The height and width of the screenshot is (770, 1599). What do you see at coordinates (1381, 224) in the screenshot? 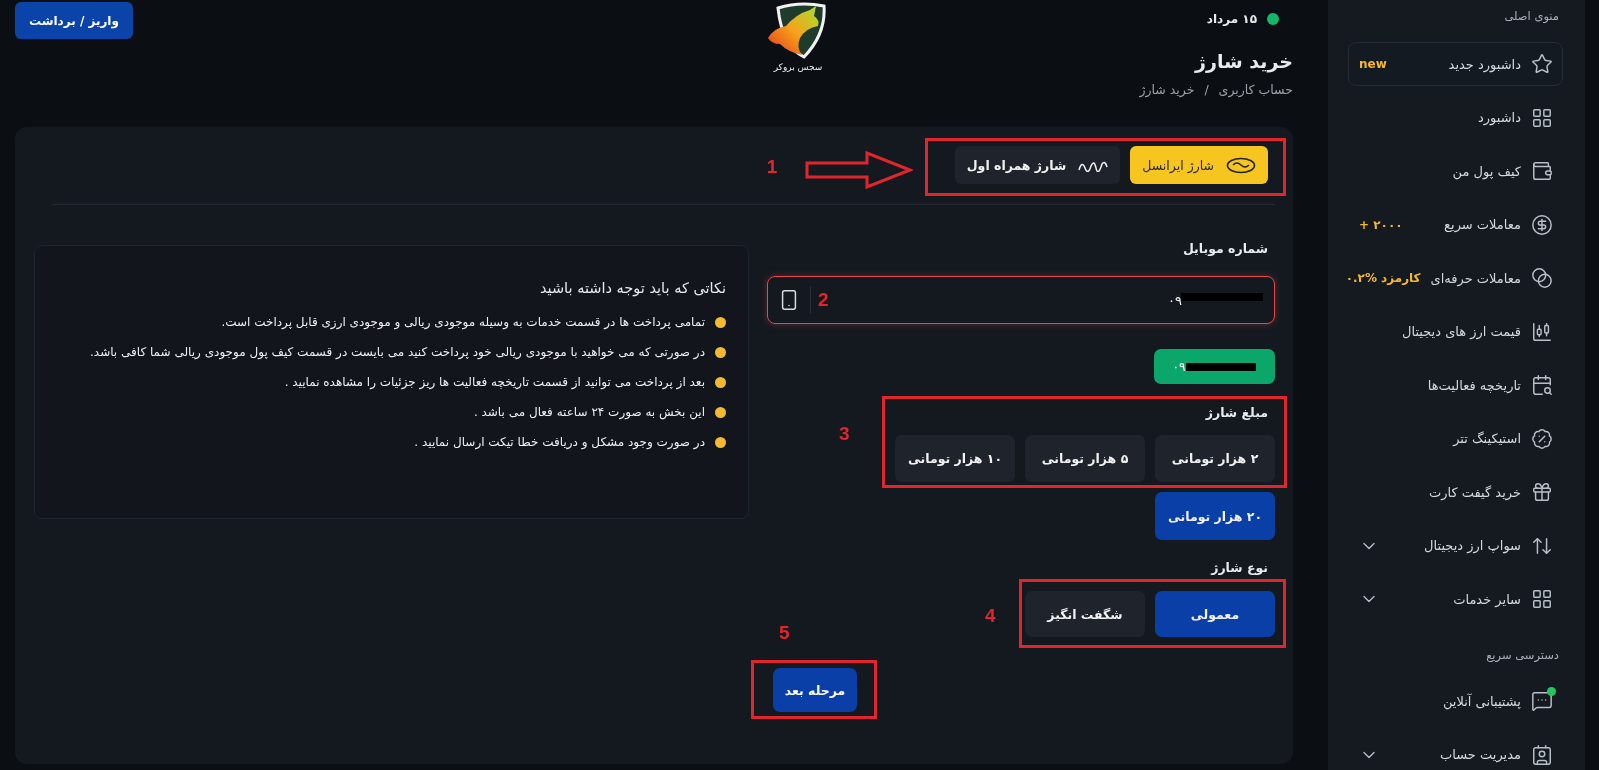
I see `promo-label: ۲۰۰۰ +` at bounding box center [1381, 224].